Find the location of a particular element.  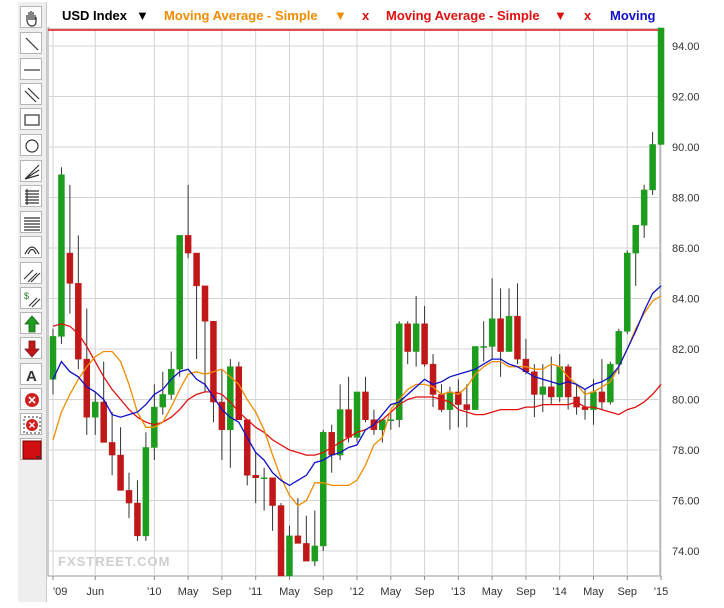

channel-tool-button is located at coordinates (31, 273).